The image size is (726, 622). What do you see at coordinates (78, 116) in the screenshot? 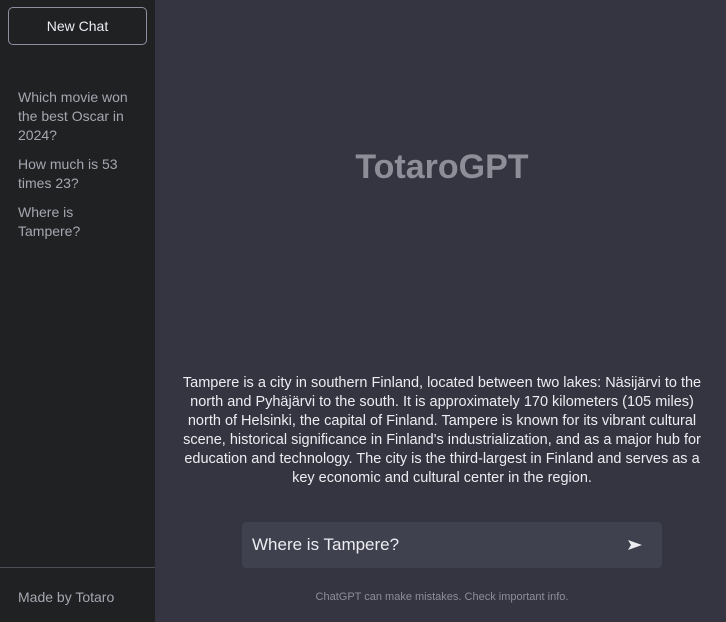
I see `history-item-oscar: Which movie won the best Oscar in 2024?` at bounding box center [78, 116].